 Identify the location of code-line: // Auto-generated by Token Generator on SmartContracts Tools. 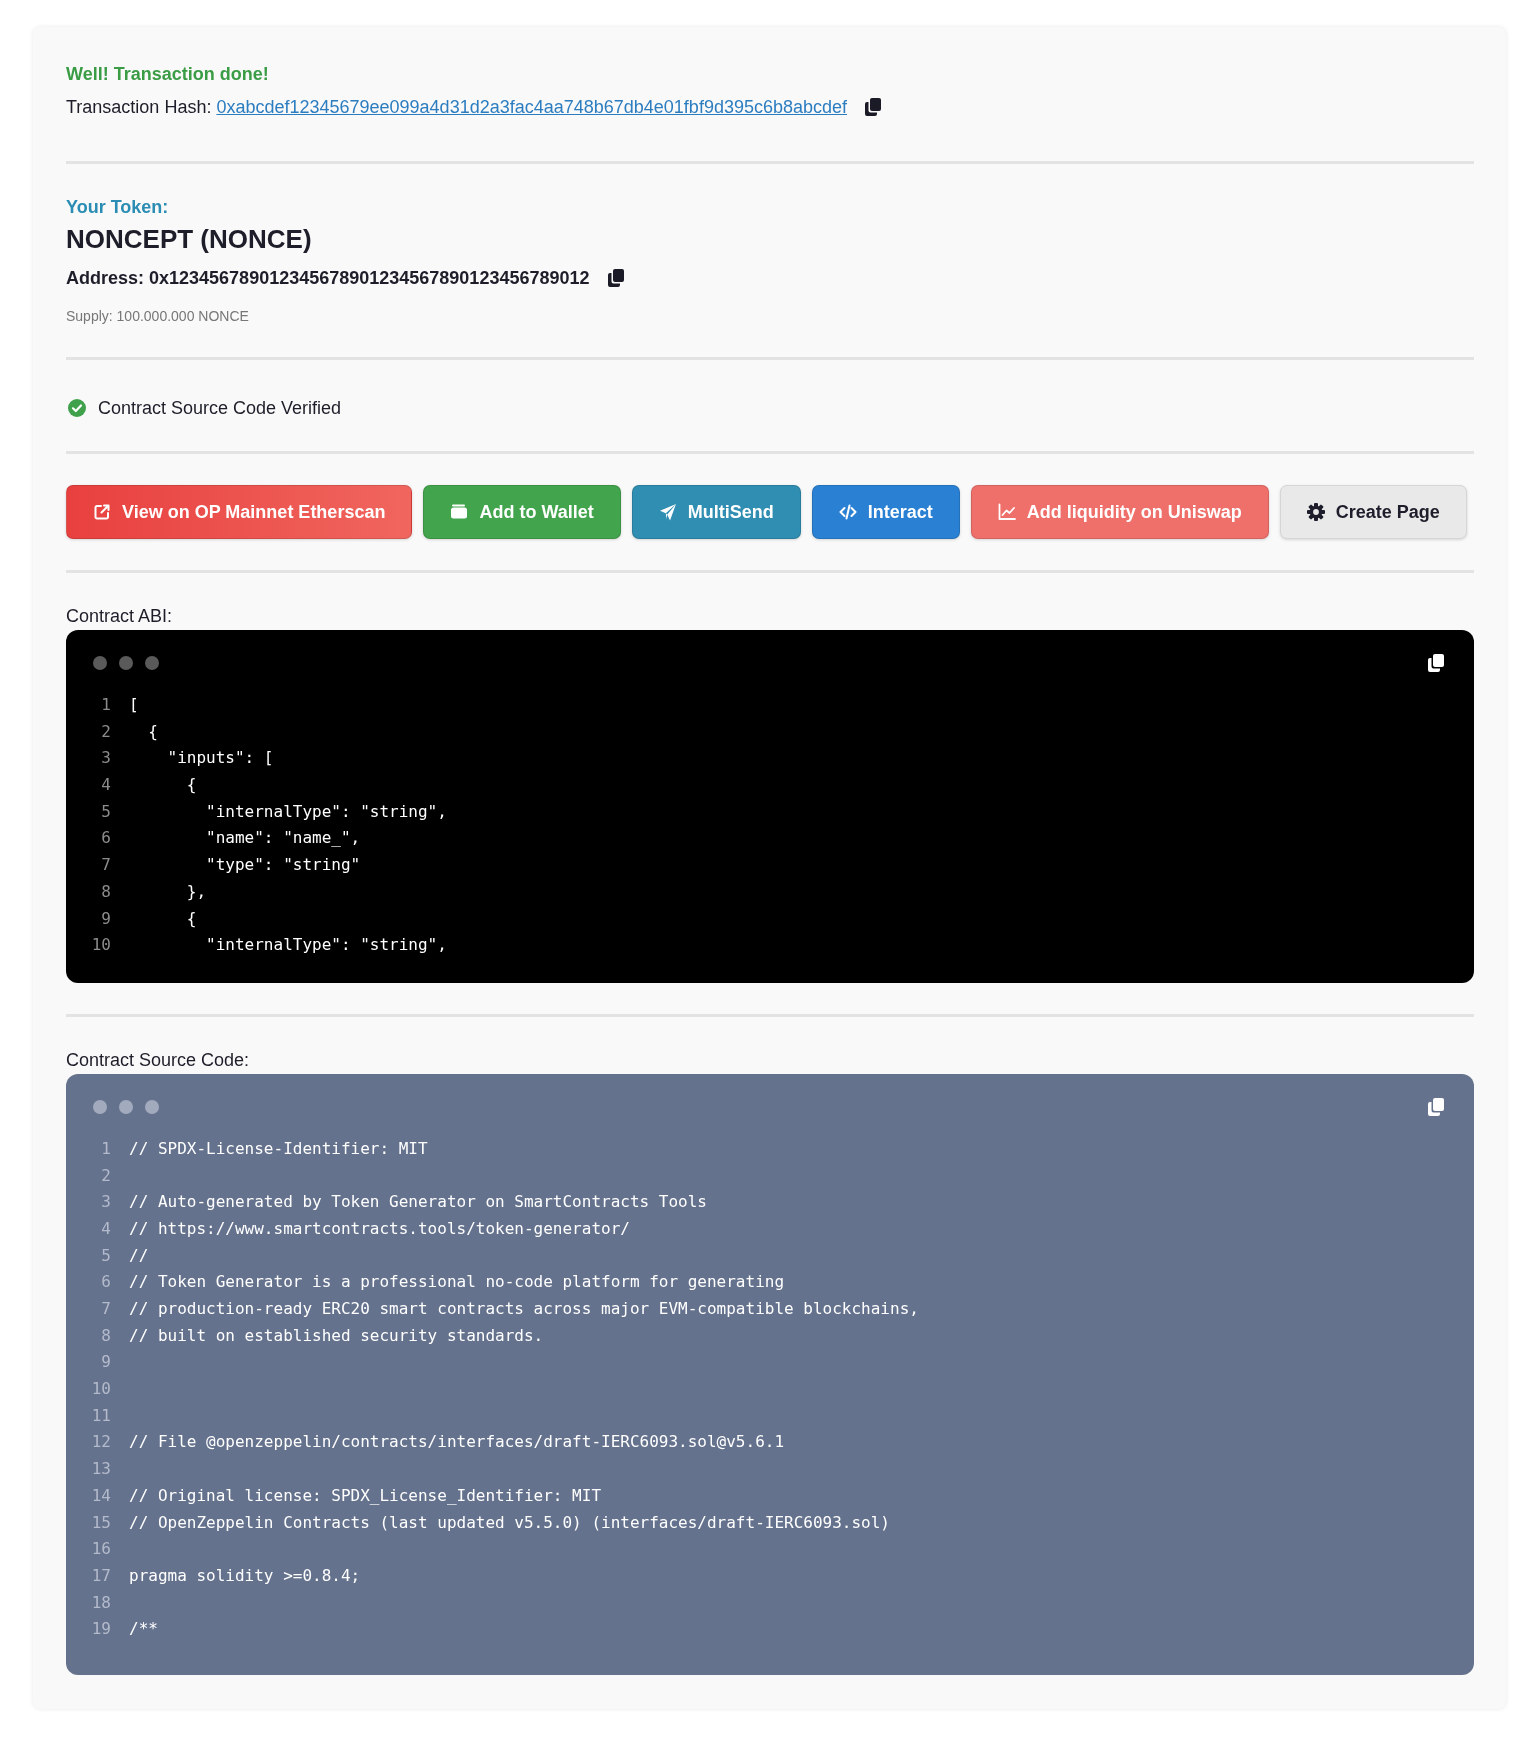
(418, 1202).